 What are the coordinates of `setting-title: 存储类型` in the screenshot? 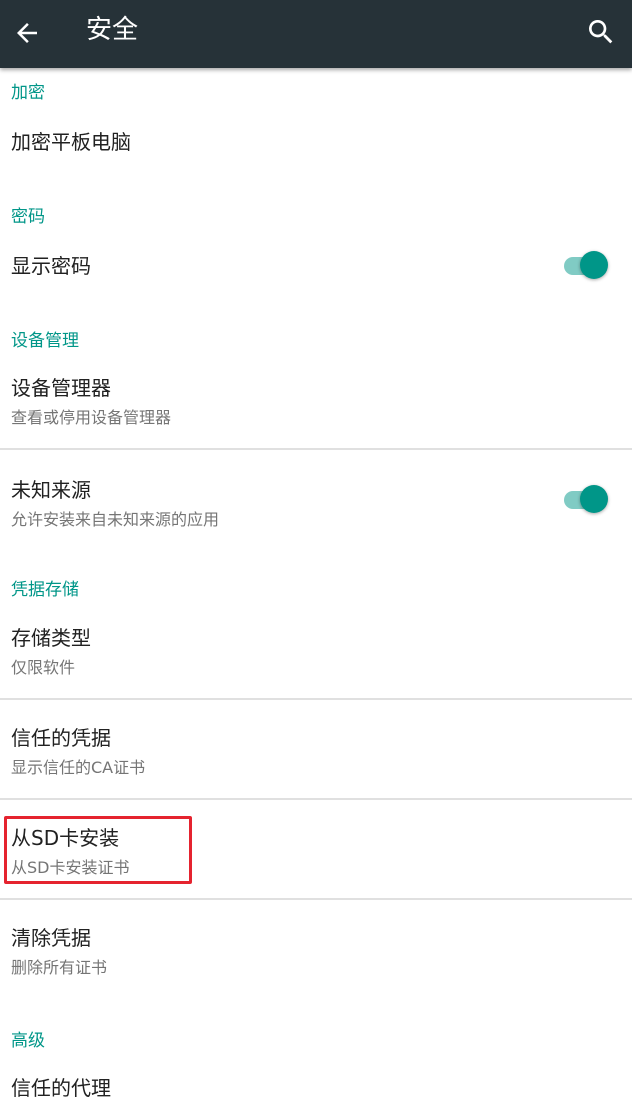 It's located at (51, 638).